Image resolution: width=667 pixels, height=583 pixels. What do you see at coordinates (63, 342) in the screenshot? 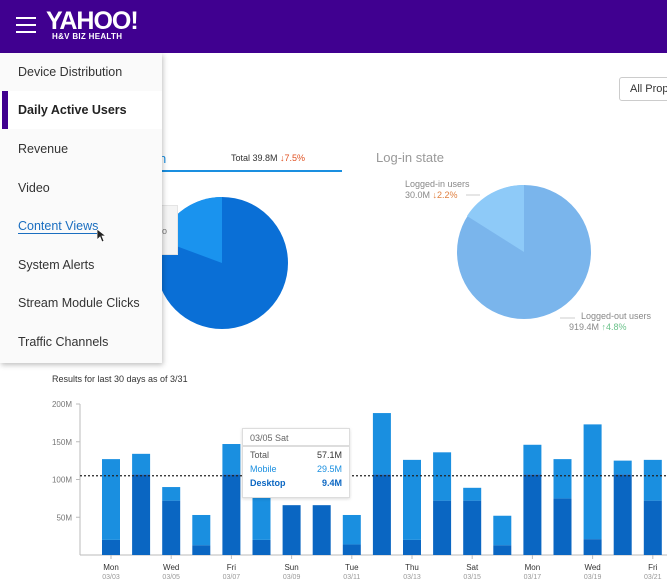
I see `menu-item-label: Traffic Channels` at bounding box center [63, 342].